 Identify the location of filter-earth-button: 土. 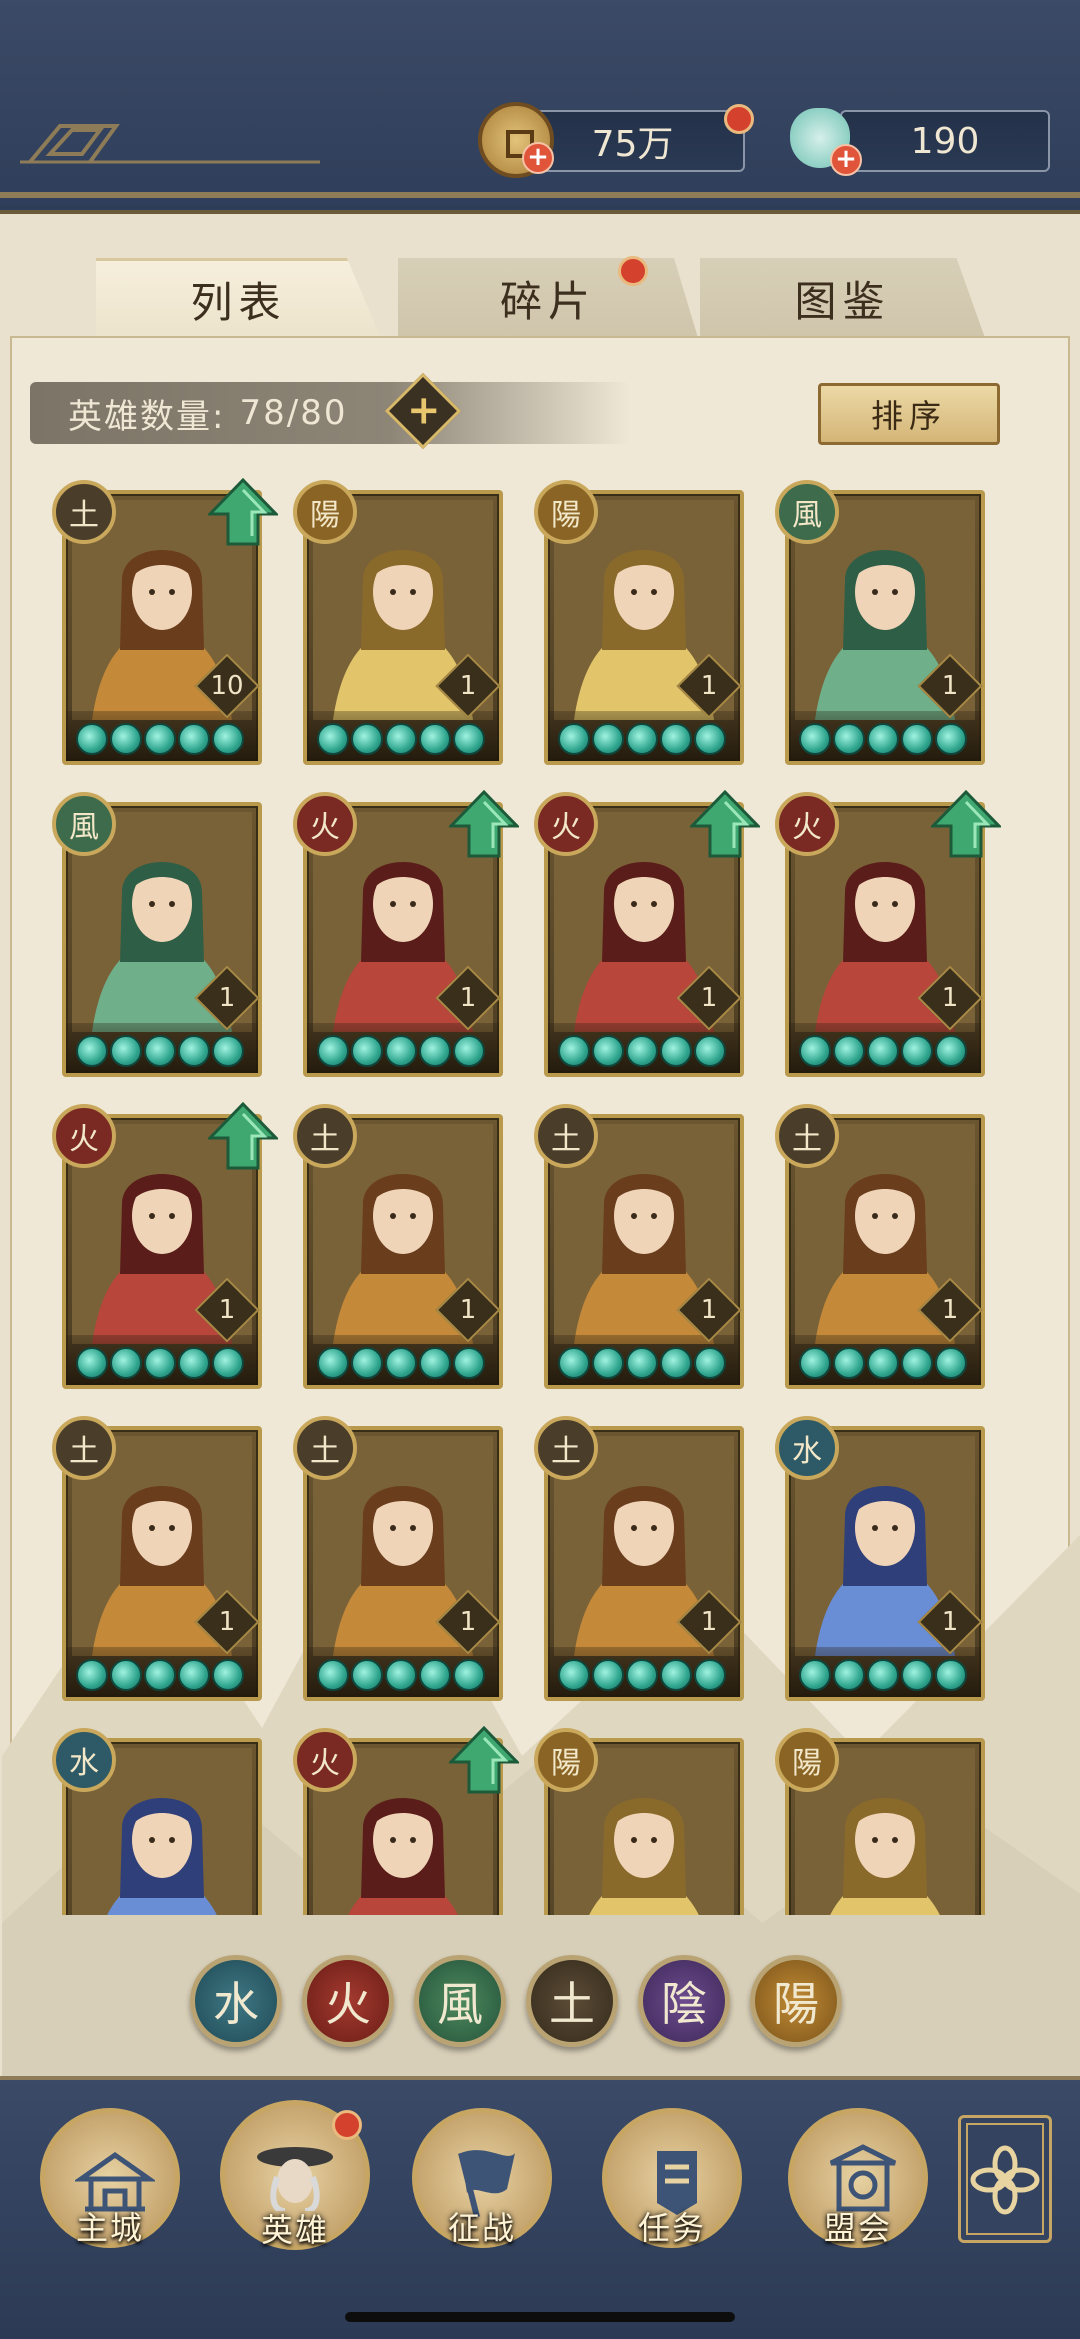
(572, 2001).